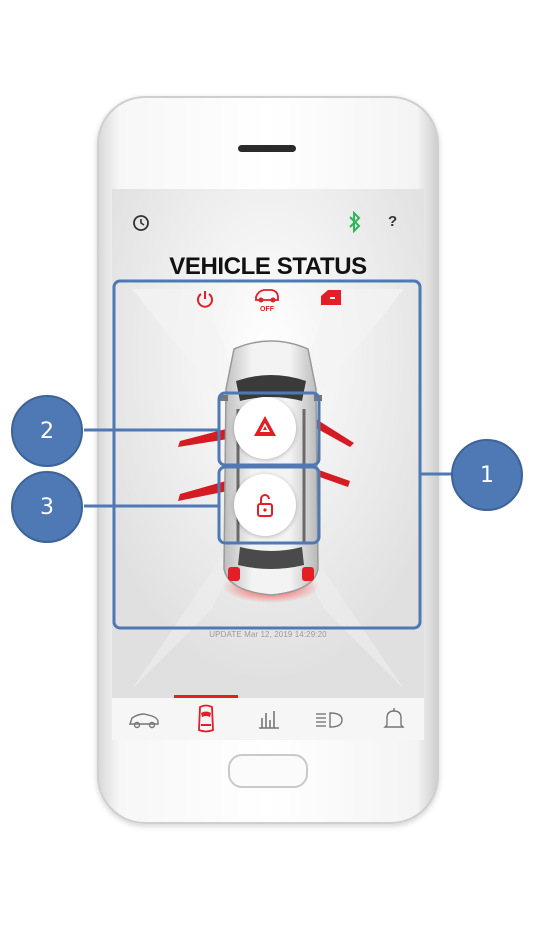  I want to click on bar-chart-icon, so click(269, 719).